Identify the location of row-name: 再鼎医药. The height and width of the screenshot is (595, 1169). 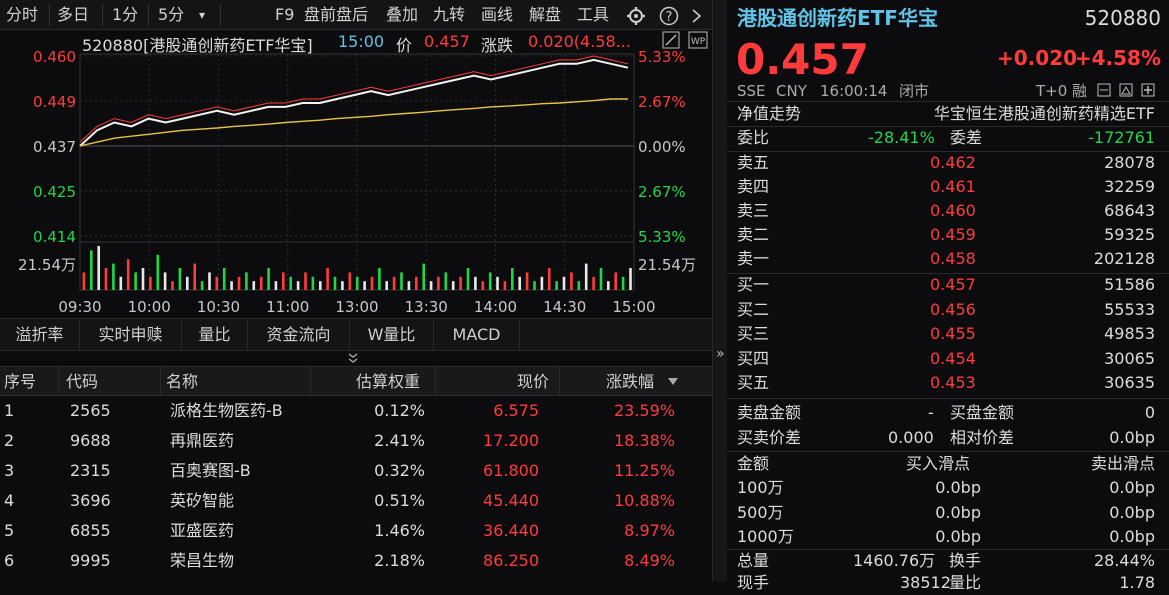
(202, 440).